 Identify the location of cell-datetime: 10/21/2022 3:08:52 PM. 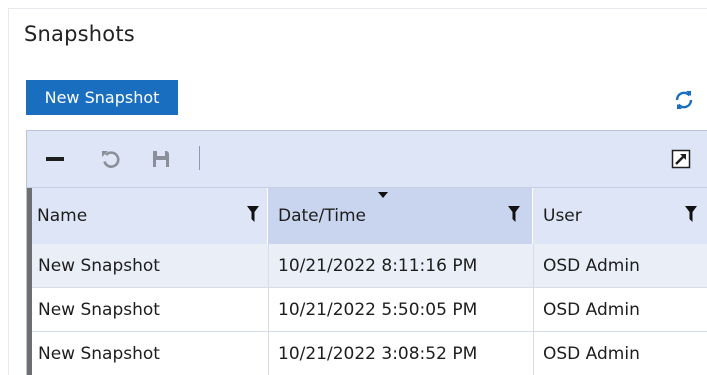
(378, 354).